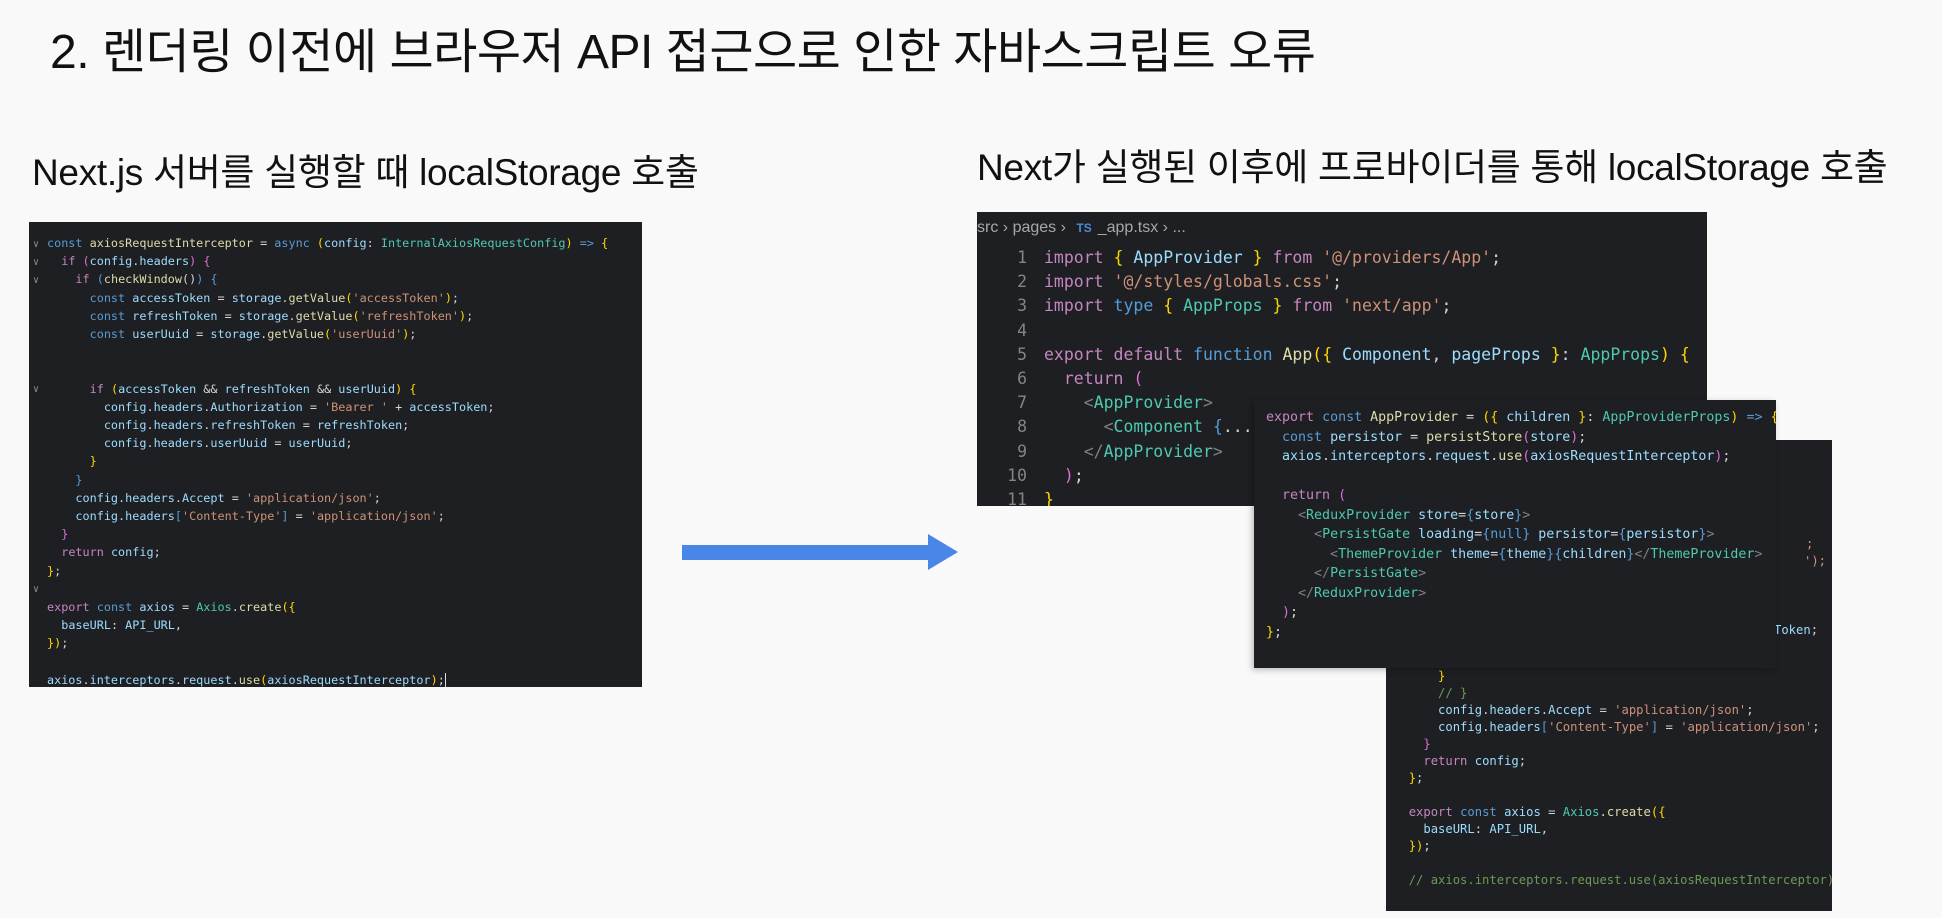 Image resolution: width=1942 pixels, height=918 pixels. I want to click on line-number-gutter: 1 2 3 4 5 6 7 8 9 10 11, so click(1002, 376).